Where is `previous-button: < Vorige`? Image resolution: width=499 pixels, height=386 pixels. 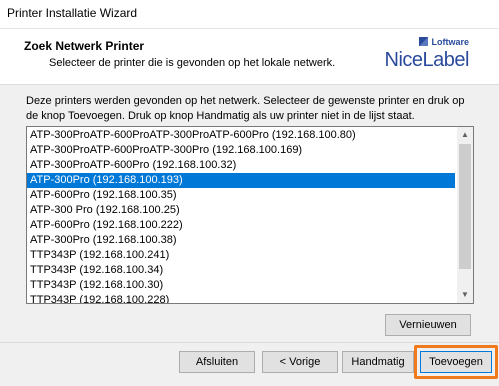 previous-button: < Vorige is located at coordinates (300, 362).